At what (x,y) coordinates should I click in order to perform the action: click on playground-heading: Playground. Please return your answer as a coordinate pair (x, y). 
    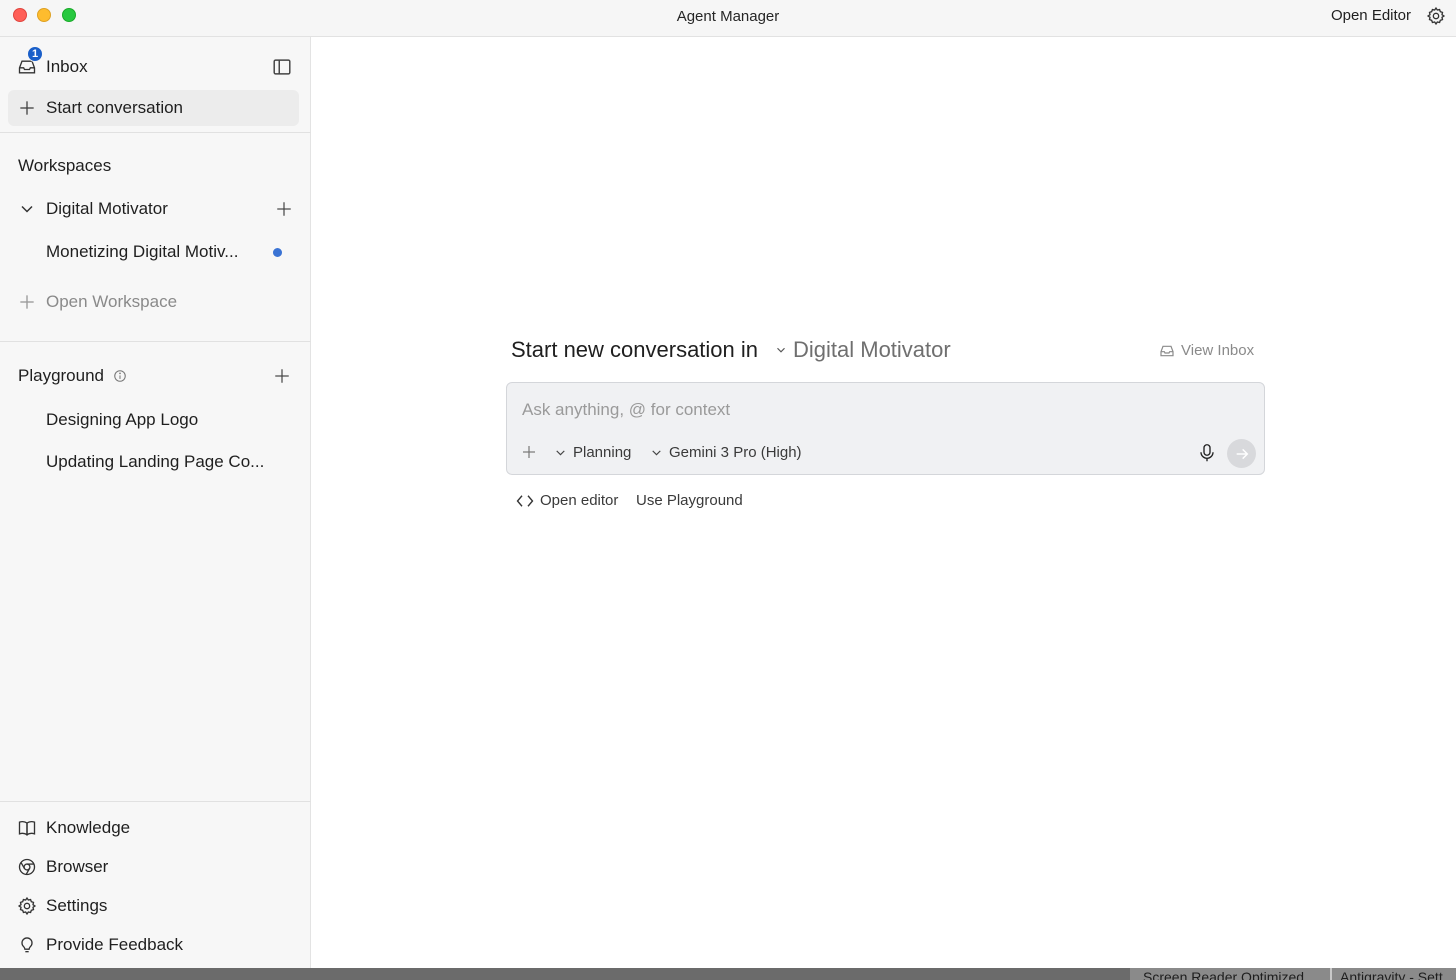
    Looking at the image, I should click on (61, 375).